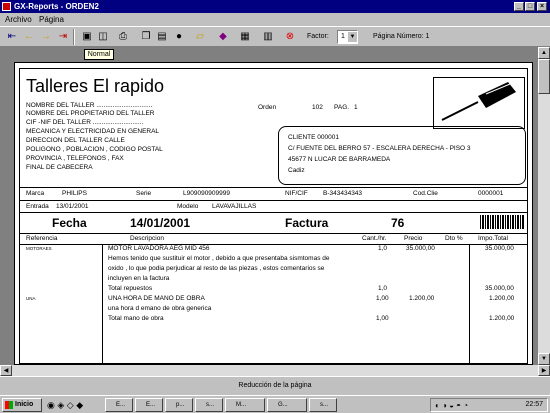 This screenshot has height=413, width=550. Describe the element at coordinates (179, 36) in the screenshot. I see `export-icon: ●` at that location.